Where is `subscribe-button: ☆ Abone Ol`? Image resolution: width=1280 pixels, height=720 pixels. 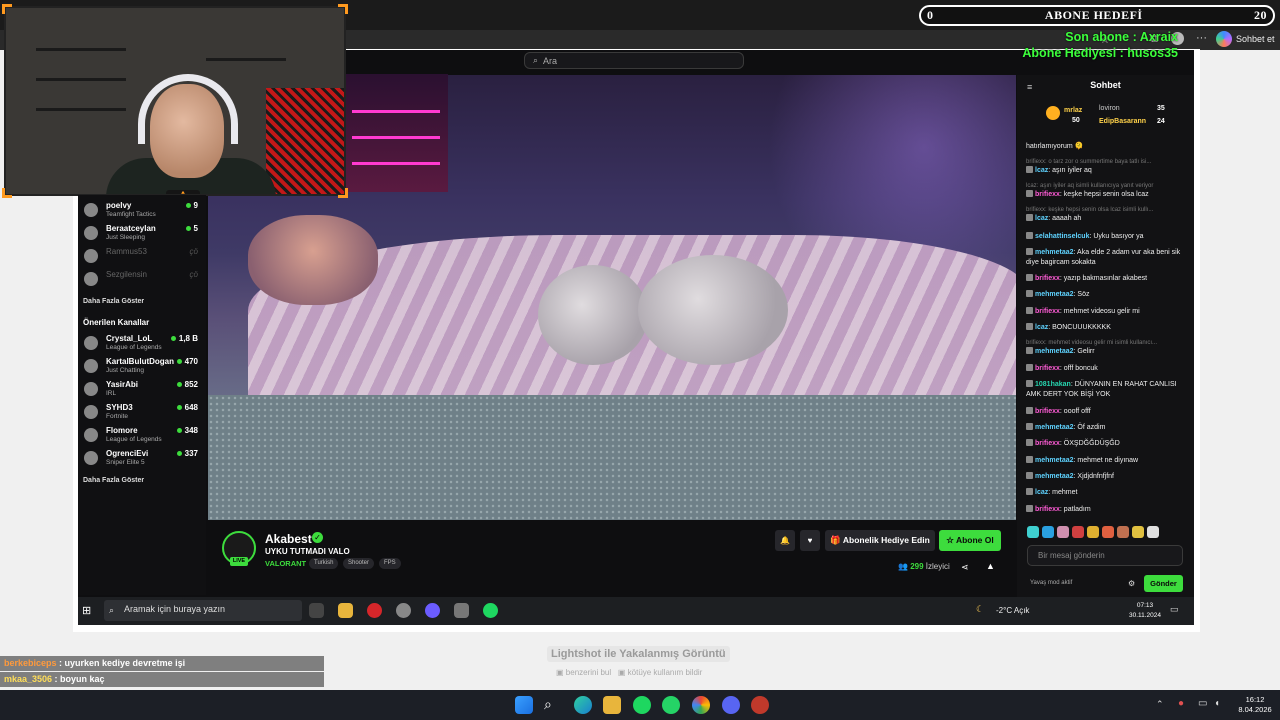 subscribe-button: ☆ Abone Ol is located at coordinates (970, 540).